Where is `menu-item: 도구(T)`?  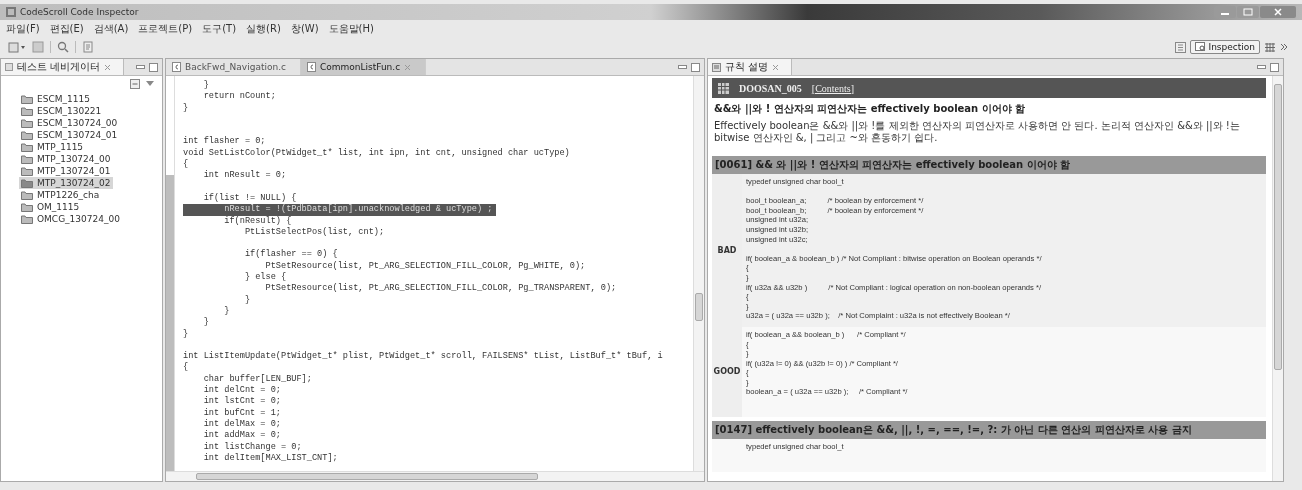
menu-item: 도구(T) is located at coordinates (219, 29).